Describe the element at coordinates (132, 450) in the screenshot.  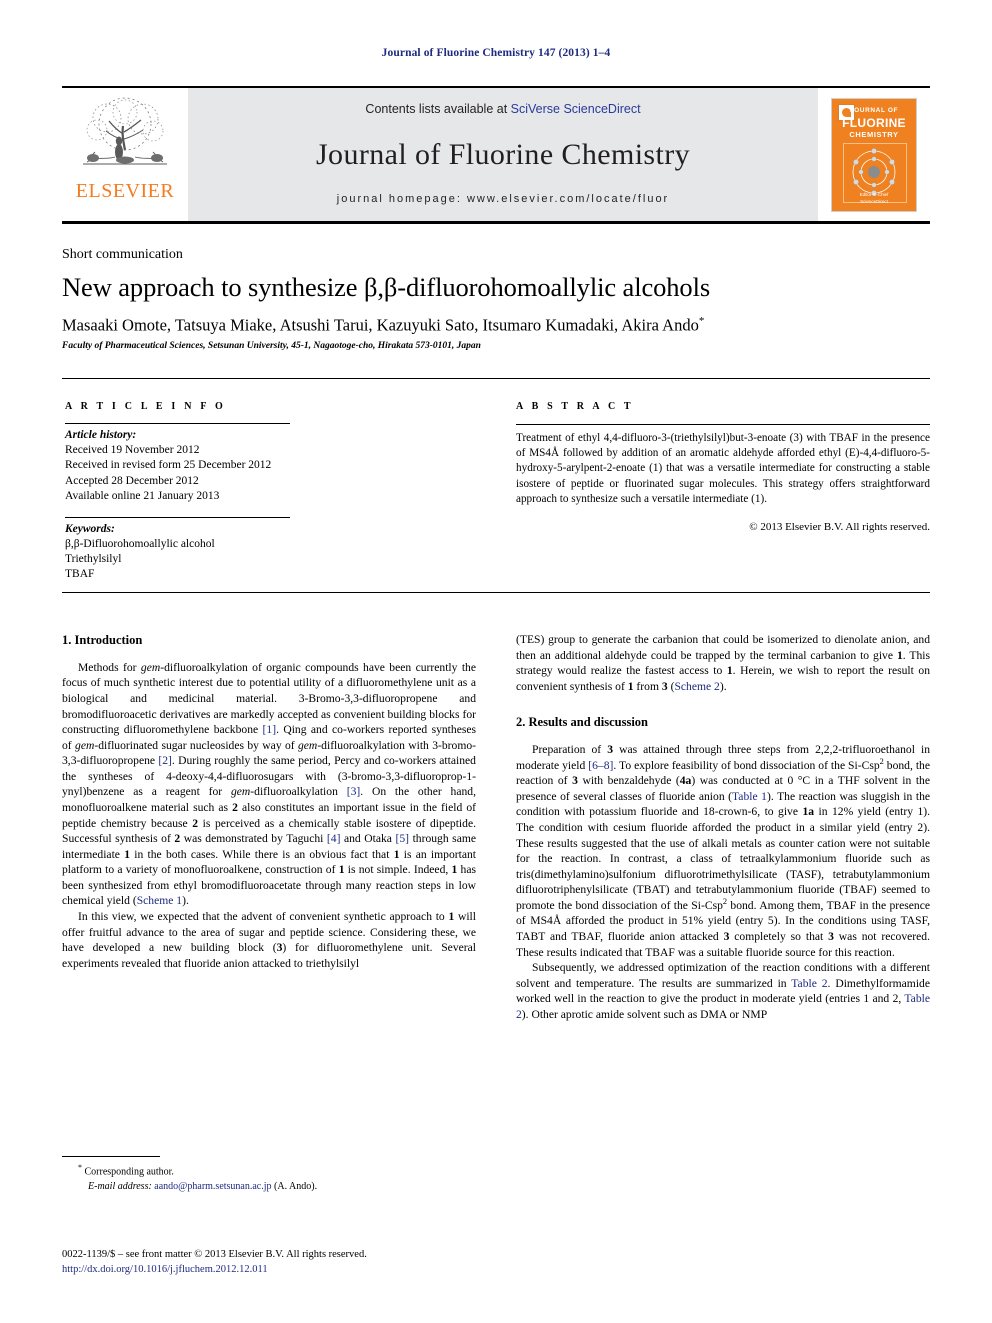
I see `history-item: Received 19 November 2012` at that location.